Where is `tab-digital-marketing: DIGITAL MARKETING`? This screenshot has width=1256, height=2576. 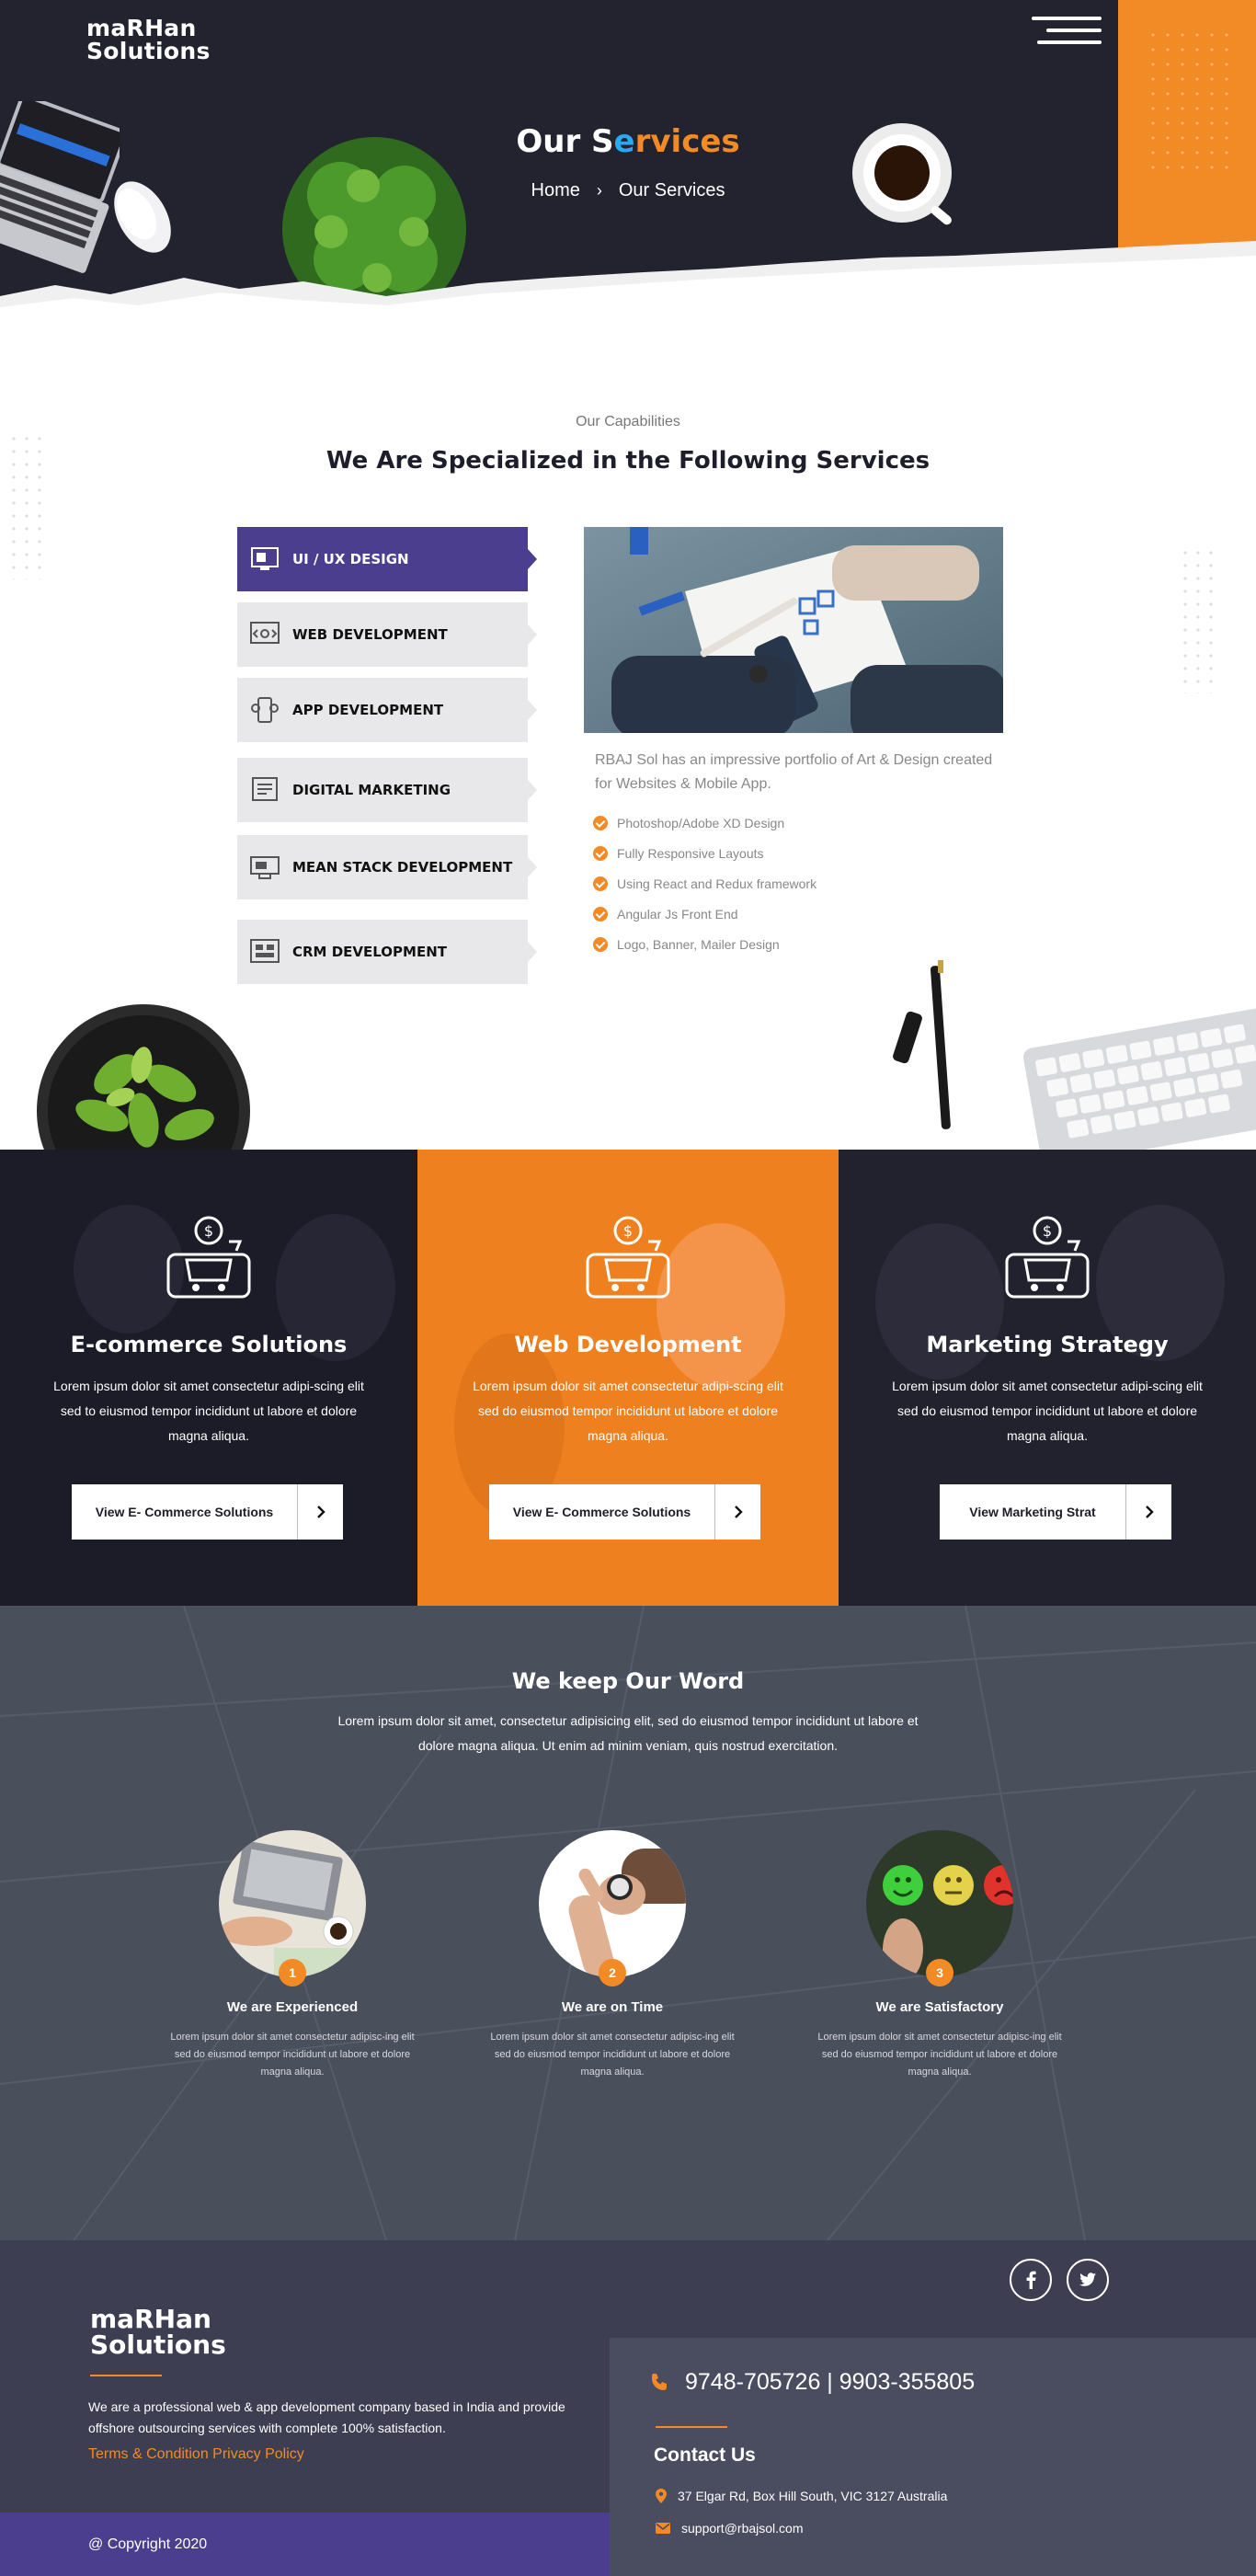 tab-digital-marketing: DIGITAL MARKETING is located at coordinates (387, 790).